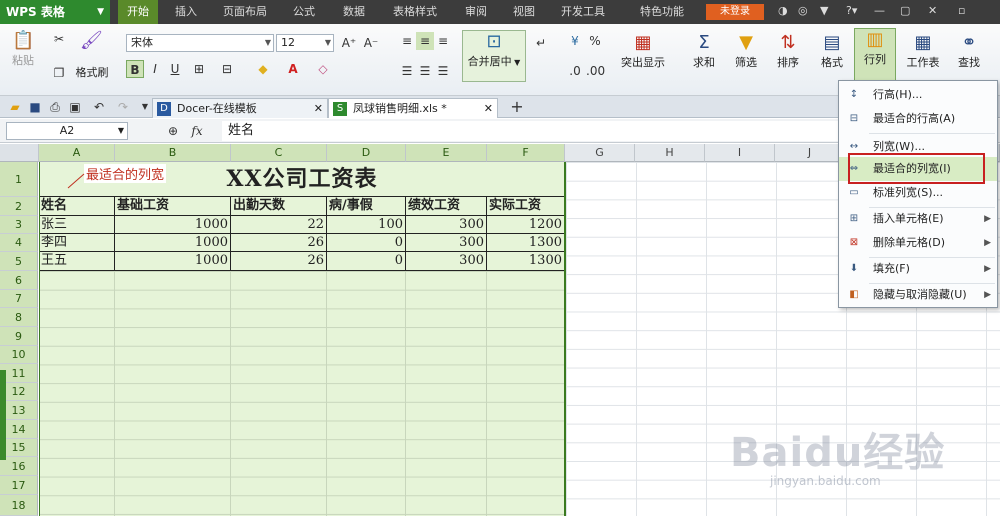 The image size is (1000, 516). What do you see at coordinates (413, 108) in the screenshot?
I see `tab-workbook: S 凤球销售明细.xls * ✕` at bounding box center [413, 108].